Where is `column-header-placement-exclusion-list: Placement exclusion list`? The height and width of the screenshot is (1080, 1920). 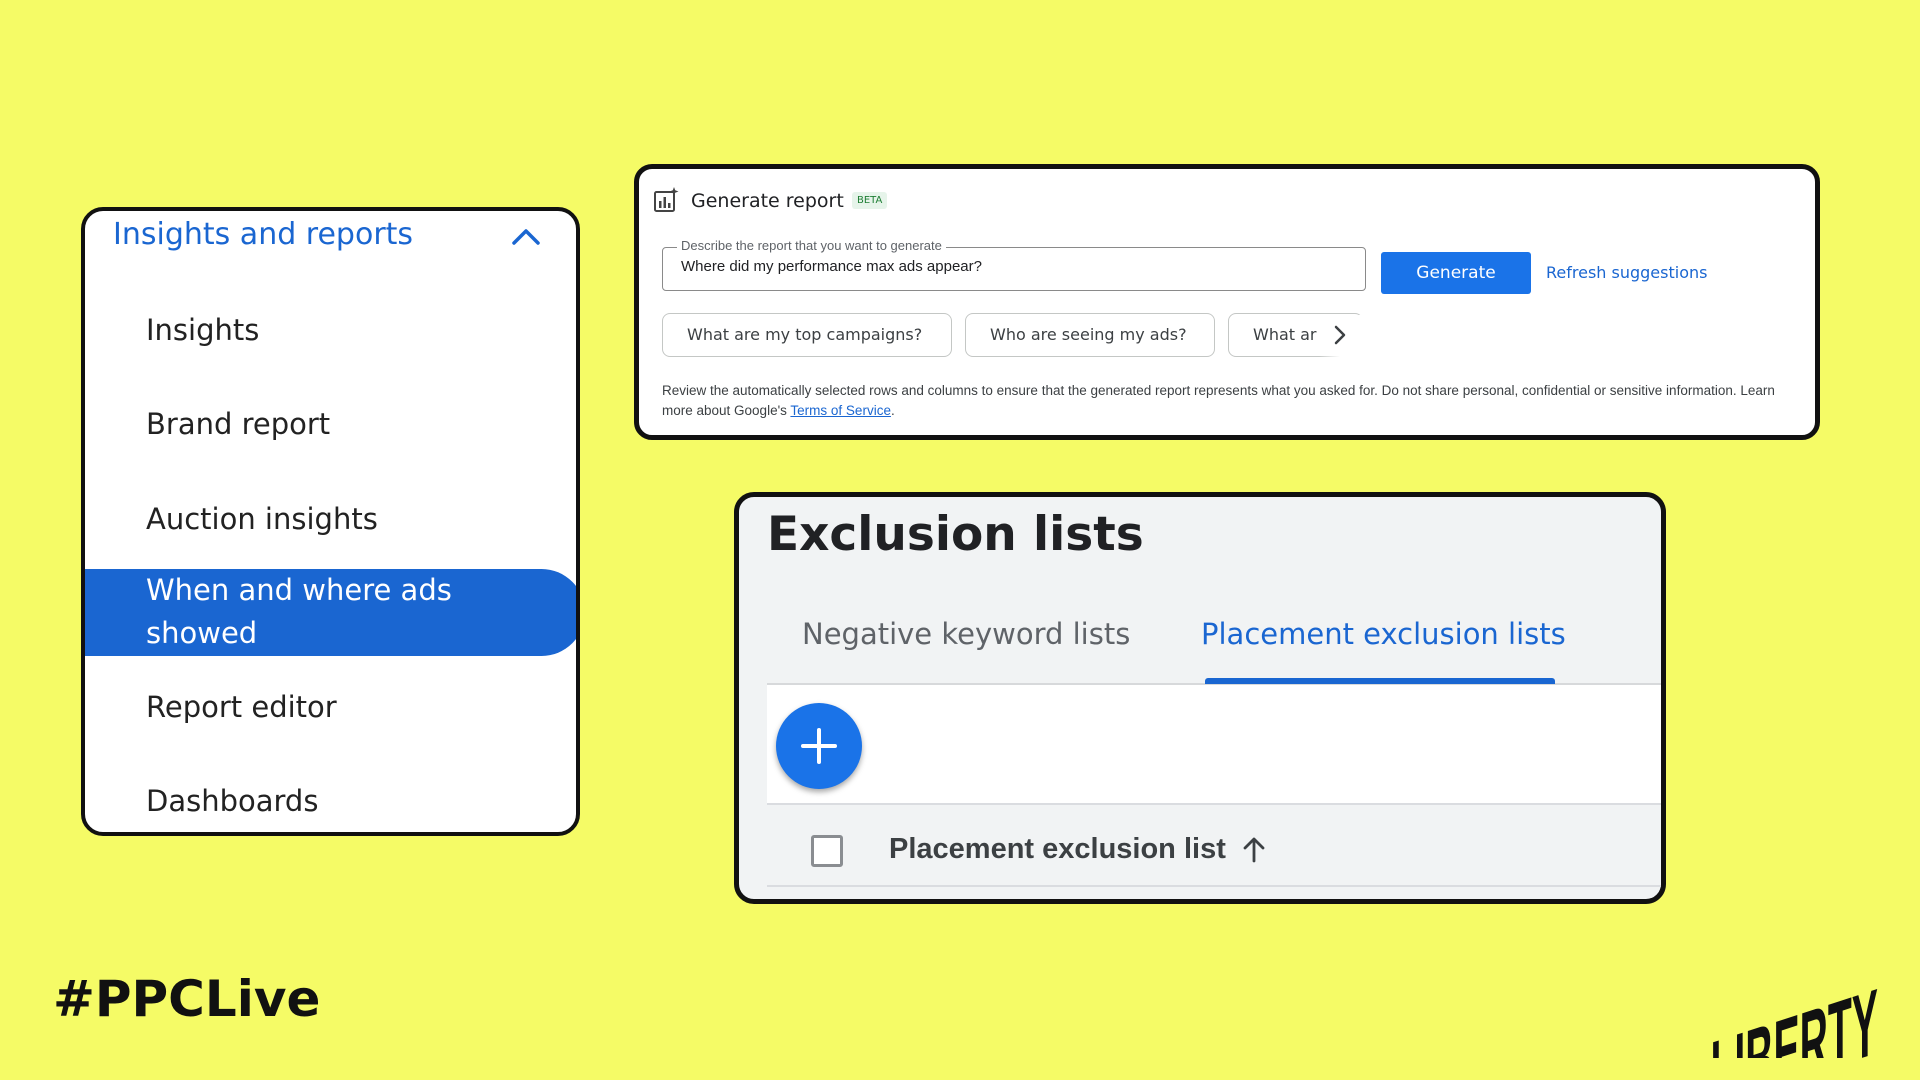
column-header-placement-exclusion-list: Placement exclusion list is located at coordinates (1057, 849).